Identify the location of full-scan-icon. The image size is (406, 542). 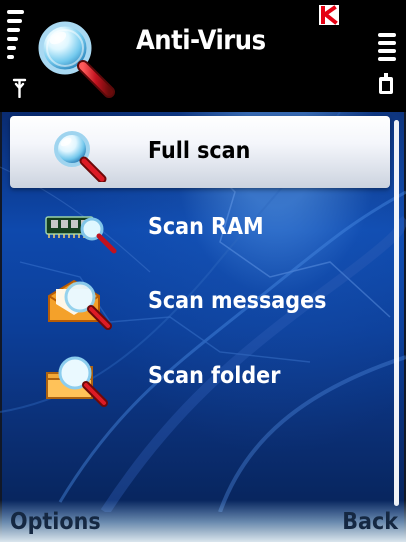
(80, 156).